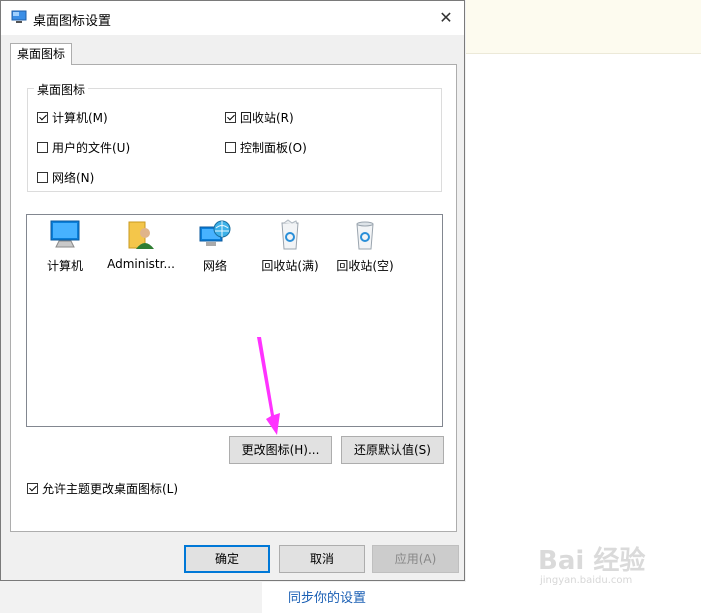 Image resolution: width=701 pixels, height=613 pixels. Describe the element at coordinates (141, 235) in the screenshot. I see `user-folder-icon` at that location.